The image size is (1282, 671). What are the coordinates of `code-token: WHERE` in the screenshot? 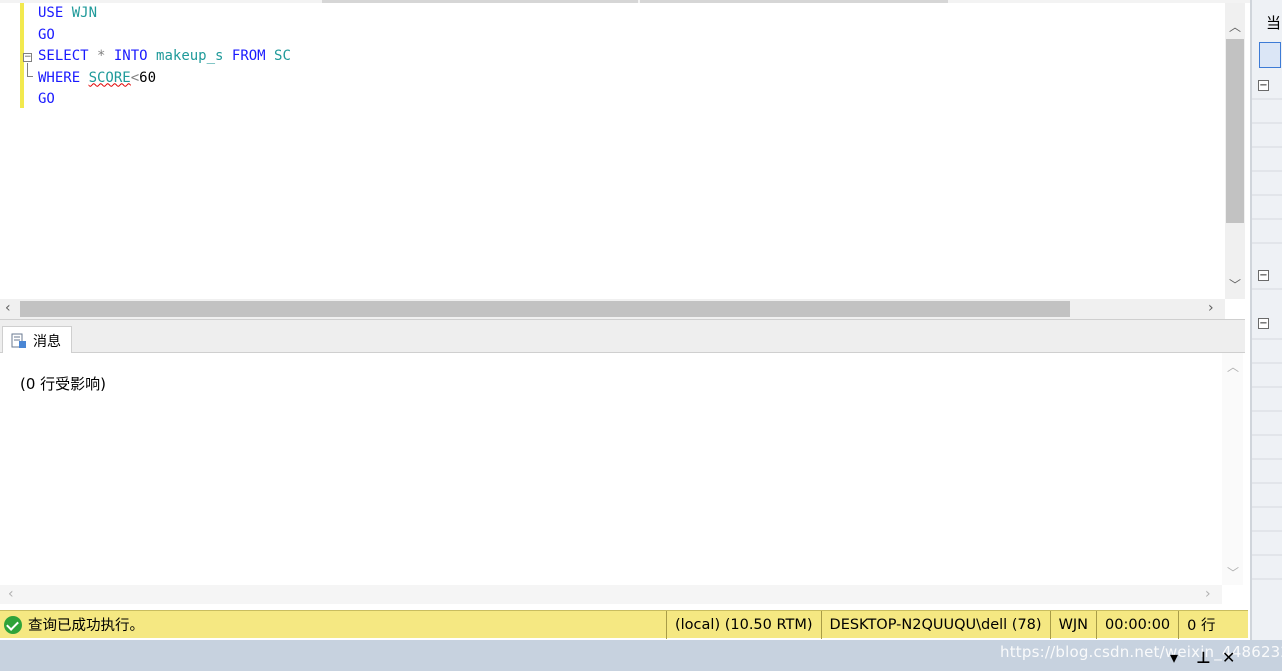 It's located at (63, 77).